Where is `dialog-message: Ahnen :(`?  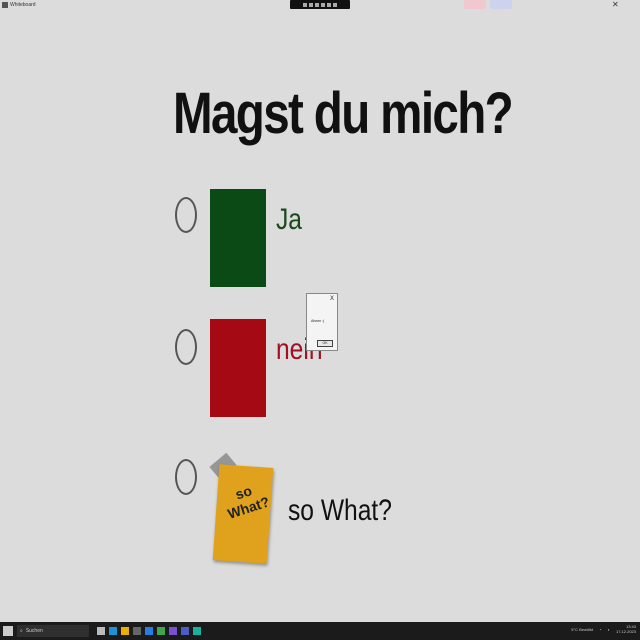 dialog-message: Ahnen :( is located at coordinates (318, 321).